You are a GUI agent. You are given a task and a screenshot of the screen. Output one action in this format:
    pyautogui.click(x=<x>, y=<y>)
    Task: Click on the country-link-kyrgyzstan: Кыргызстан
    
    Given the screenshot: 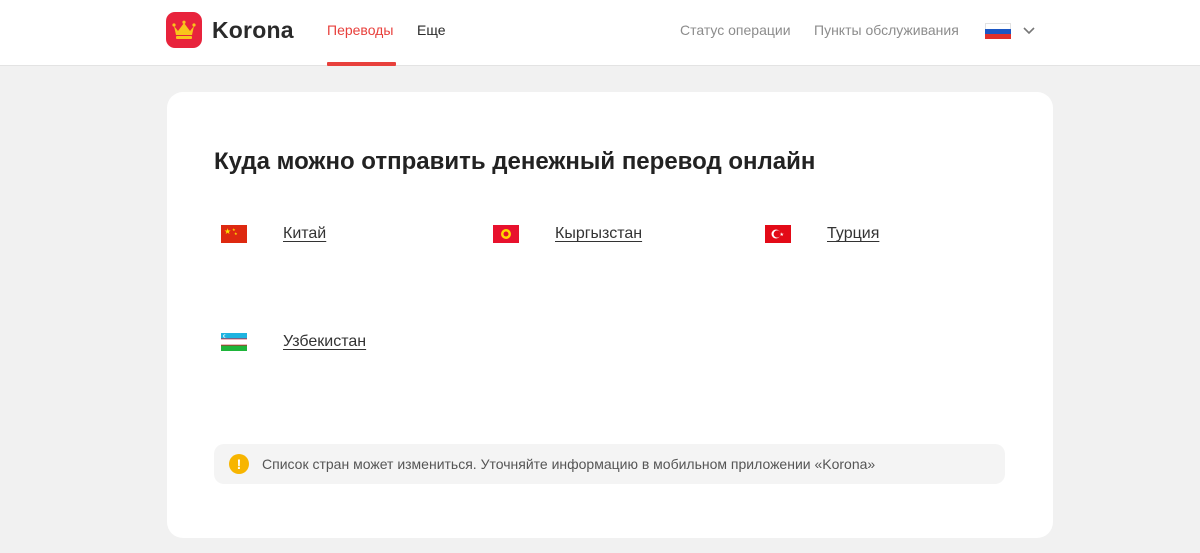 What is the action you would take?
    pyautogui.click(x=598, y=234)
    